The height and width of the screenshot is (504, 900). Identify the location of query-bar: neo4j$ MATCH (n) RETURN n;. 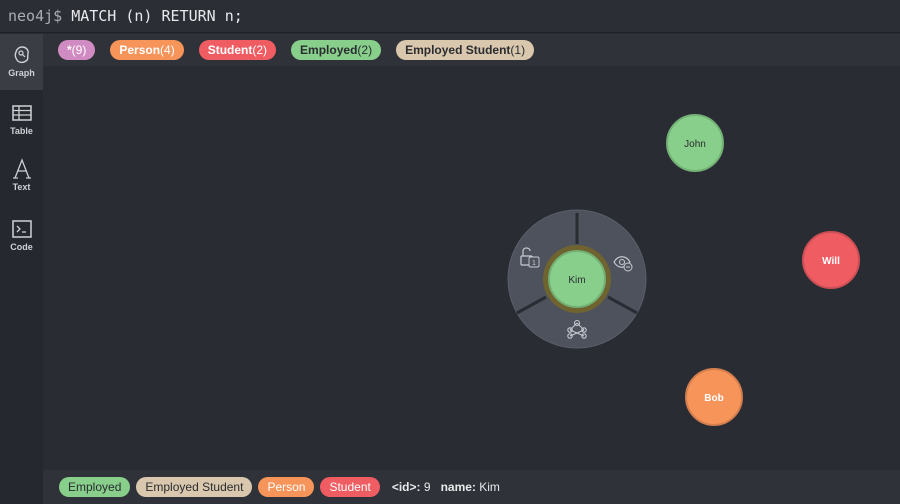
(450, 16).